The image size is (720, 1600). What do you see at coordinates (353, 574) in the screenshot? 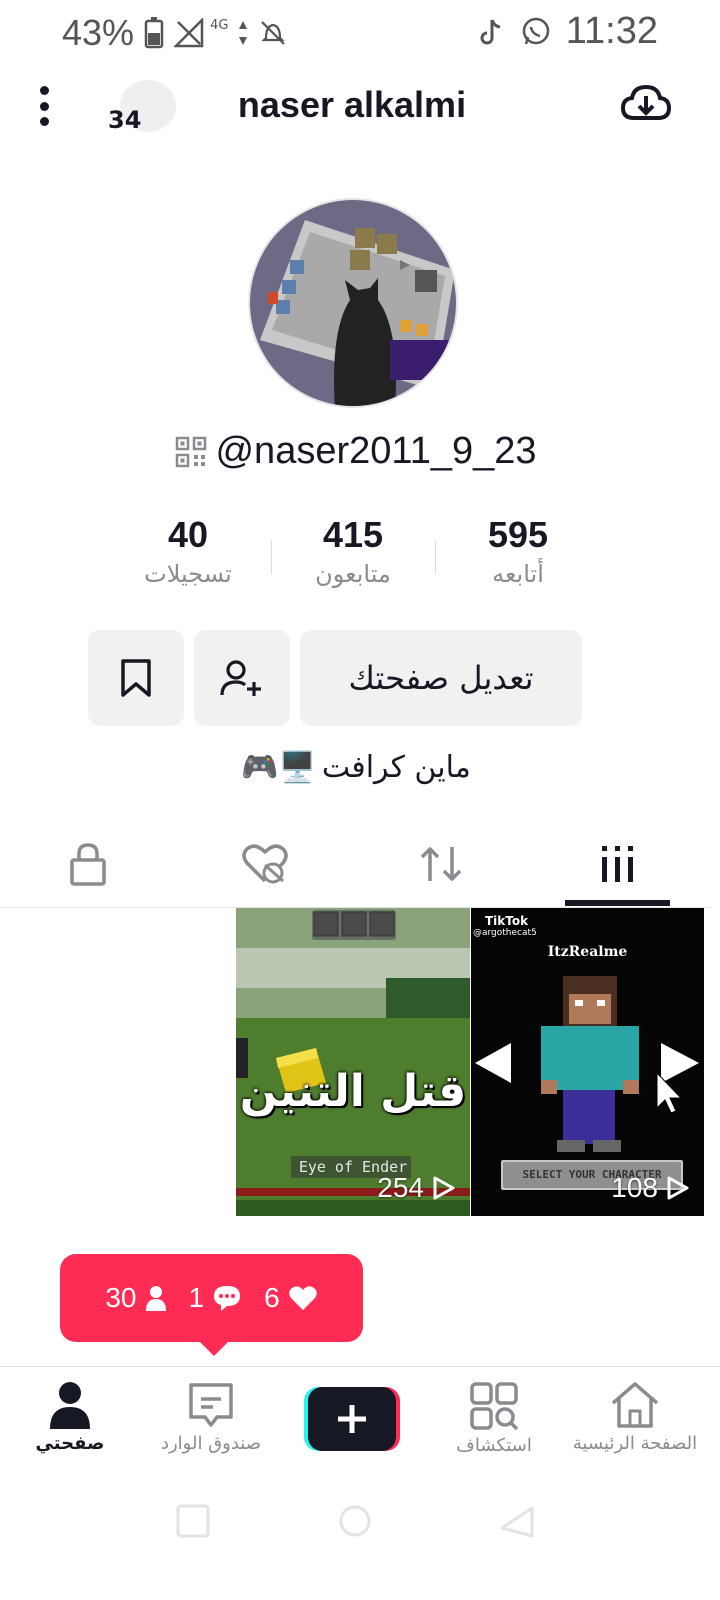
I see `stat-followers-label: متابعون` at bounding box center [353, 574].